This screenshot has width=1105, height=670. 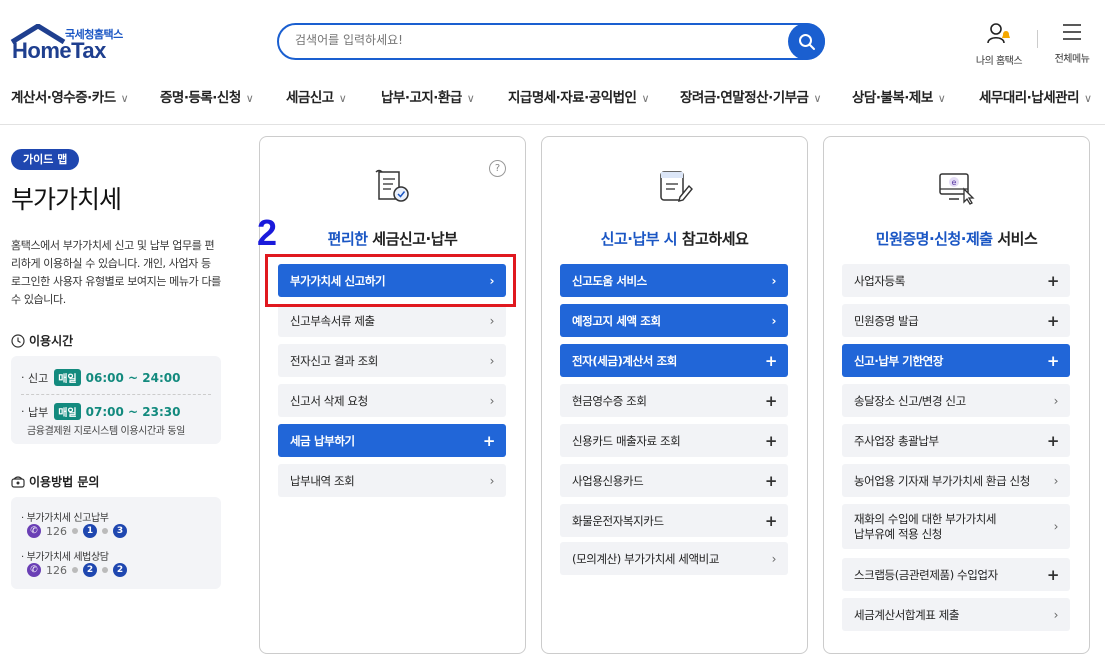 I want to click on guide-map-badge: 가이드 맵, so click(x=45, y=159).